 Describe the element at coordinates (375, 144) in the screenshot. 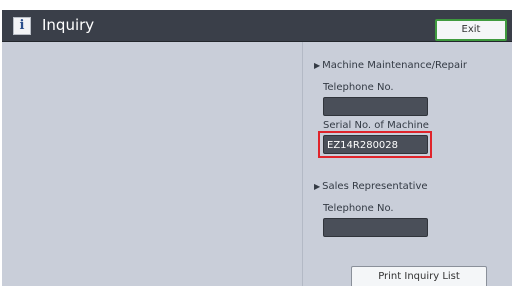

I see `serial-number-highlight` at that location.